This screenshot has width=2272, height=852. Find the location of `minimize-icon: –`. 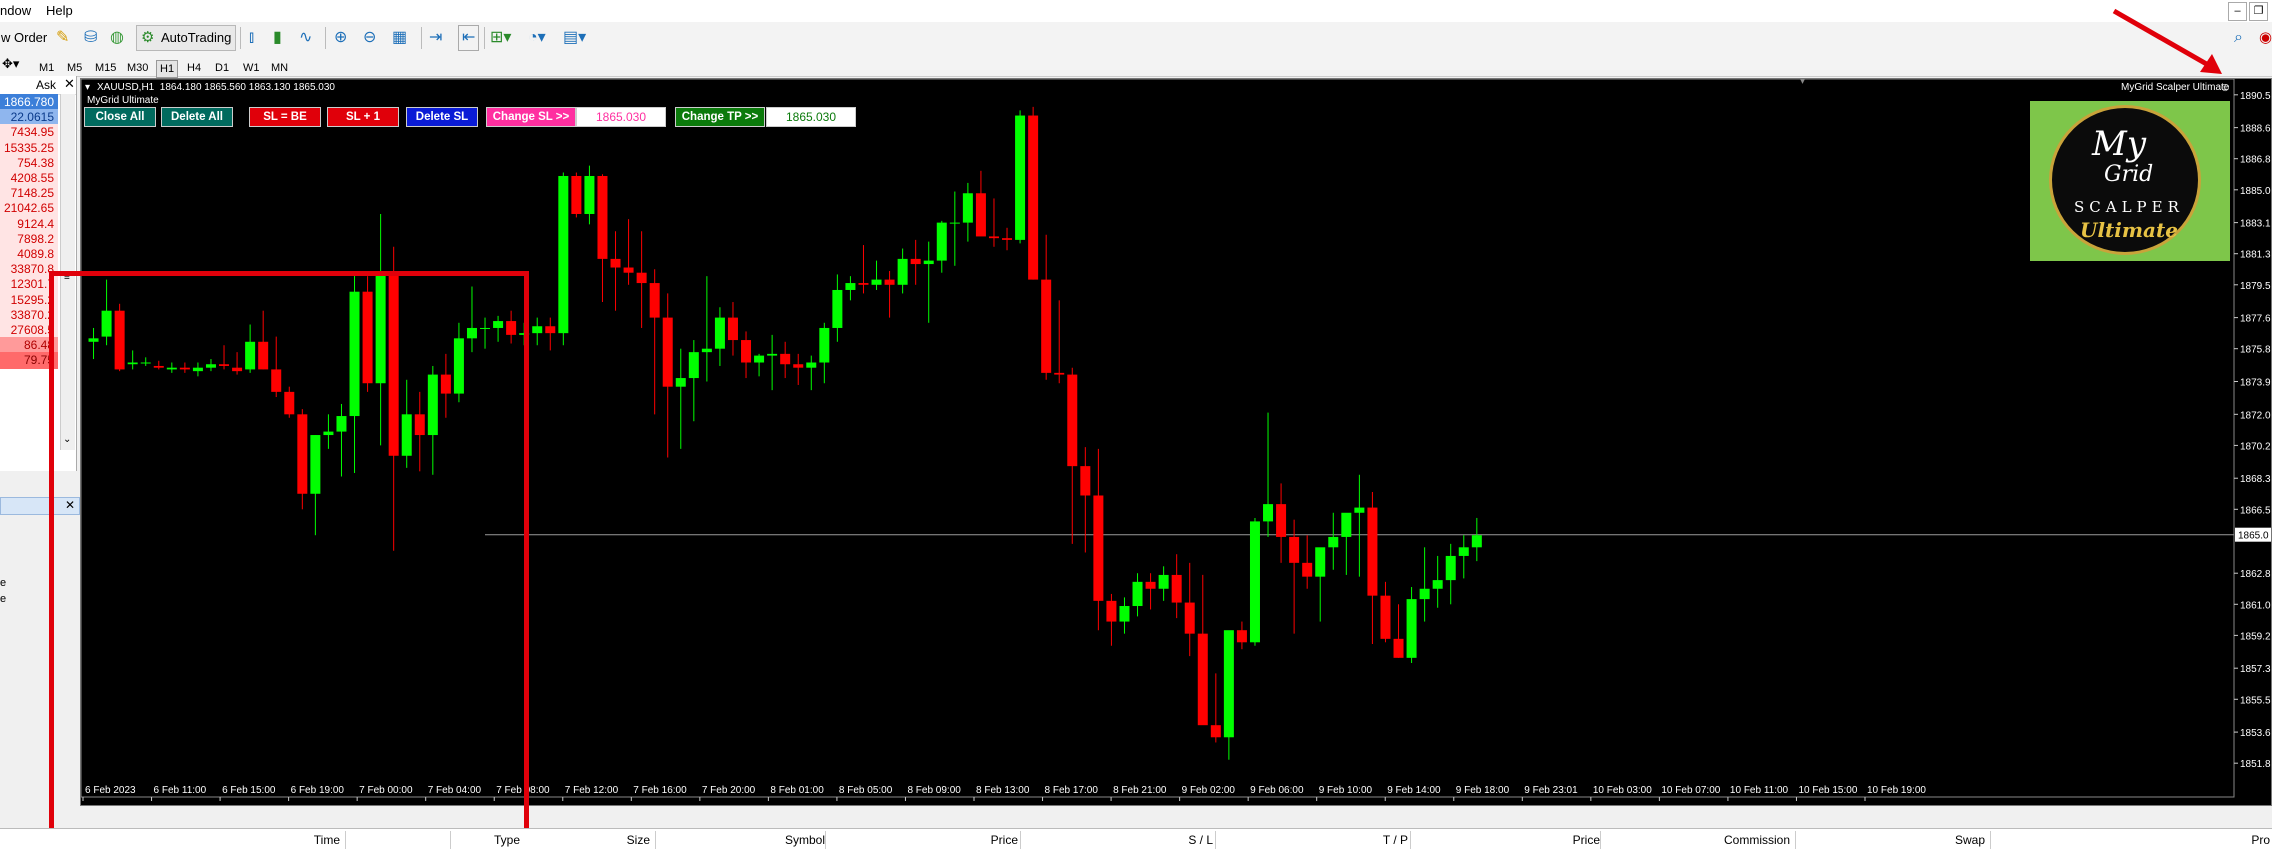

minimize-icon: – is located at coordinates (2237, 11).